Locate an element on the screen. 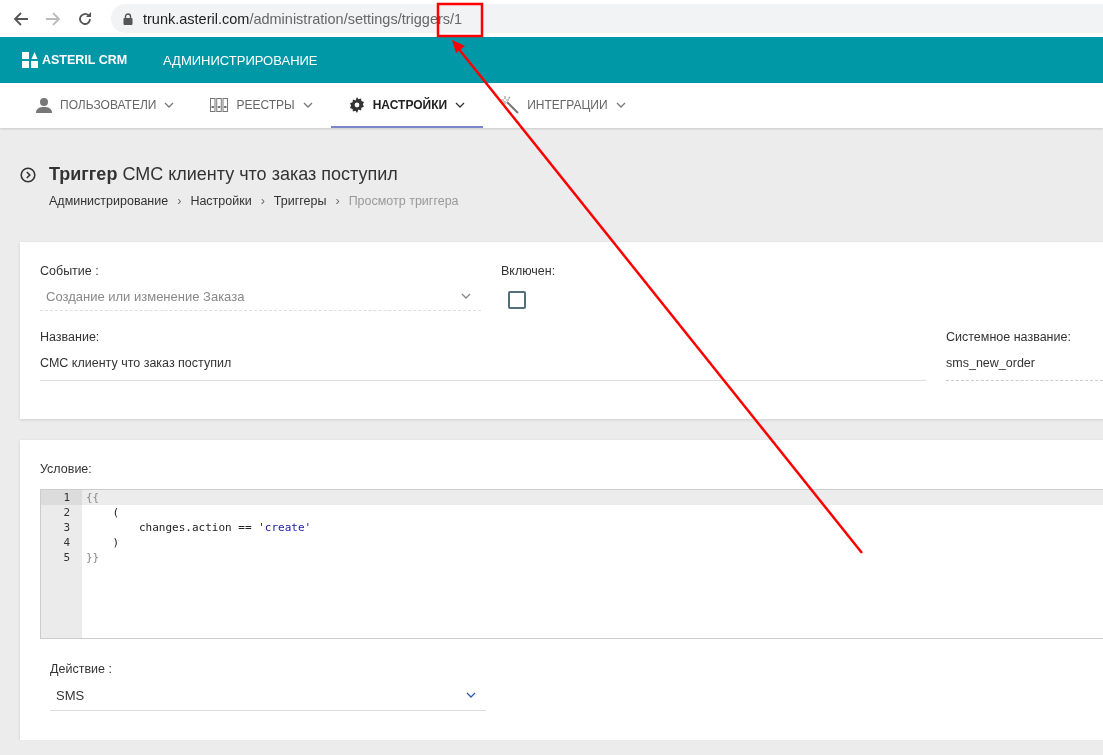  breadcrumb-current: Просмотр триггера is located at coordinates (403, 201).